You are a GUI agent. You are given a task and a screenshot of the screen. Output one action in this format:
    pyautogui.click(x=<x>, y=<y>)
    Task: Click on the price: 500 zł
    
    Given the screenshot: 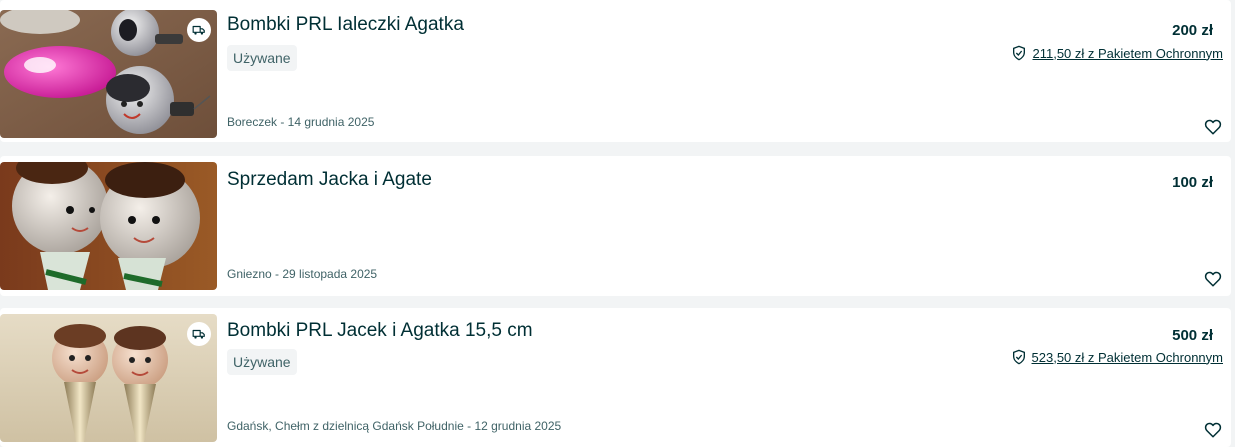 What is the action you would take?
    pyautogui.click(x=1192, y=335)
    